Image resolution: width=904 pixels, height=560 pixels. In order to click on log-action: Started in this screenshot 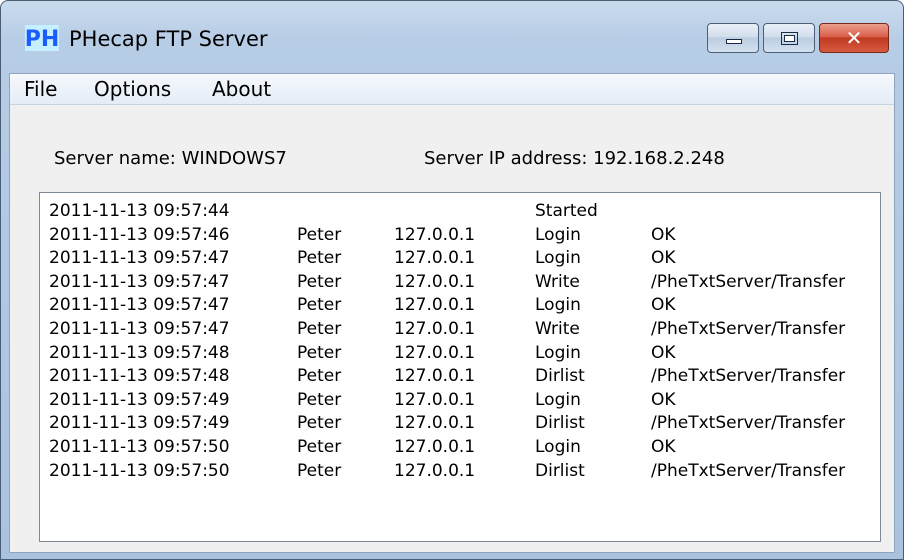, I will do `click(566, 211)`.